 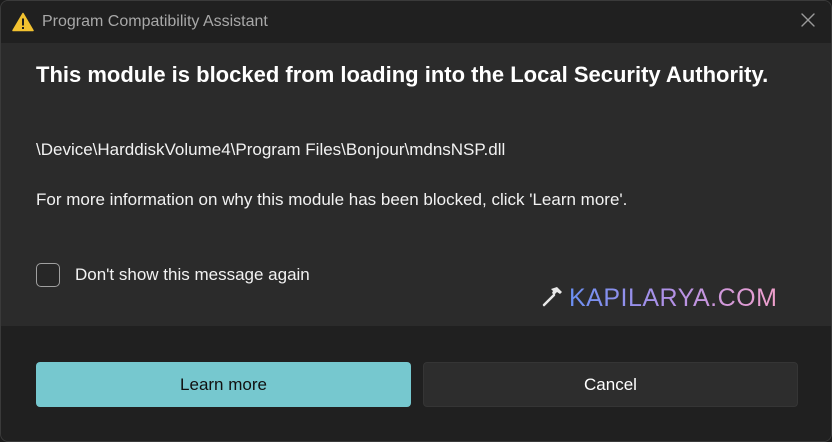 I want to click on dont-show-again-label: Don't show this message again, so click(x=192, y=274).